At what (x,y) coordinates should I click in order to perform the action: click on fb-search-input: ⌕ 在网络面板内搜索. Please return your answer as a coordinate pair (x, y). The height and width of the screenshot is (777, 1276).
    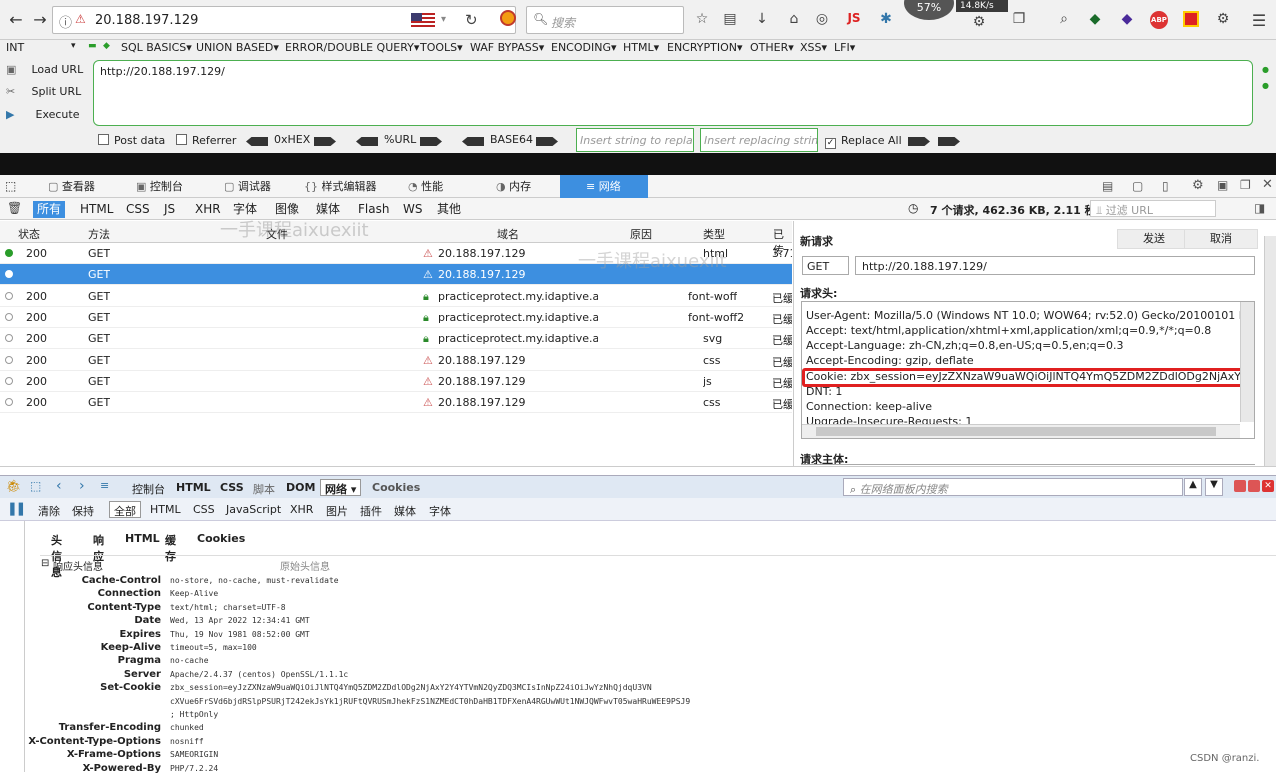
    Looking at the image, I should click on (1013, 487).